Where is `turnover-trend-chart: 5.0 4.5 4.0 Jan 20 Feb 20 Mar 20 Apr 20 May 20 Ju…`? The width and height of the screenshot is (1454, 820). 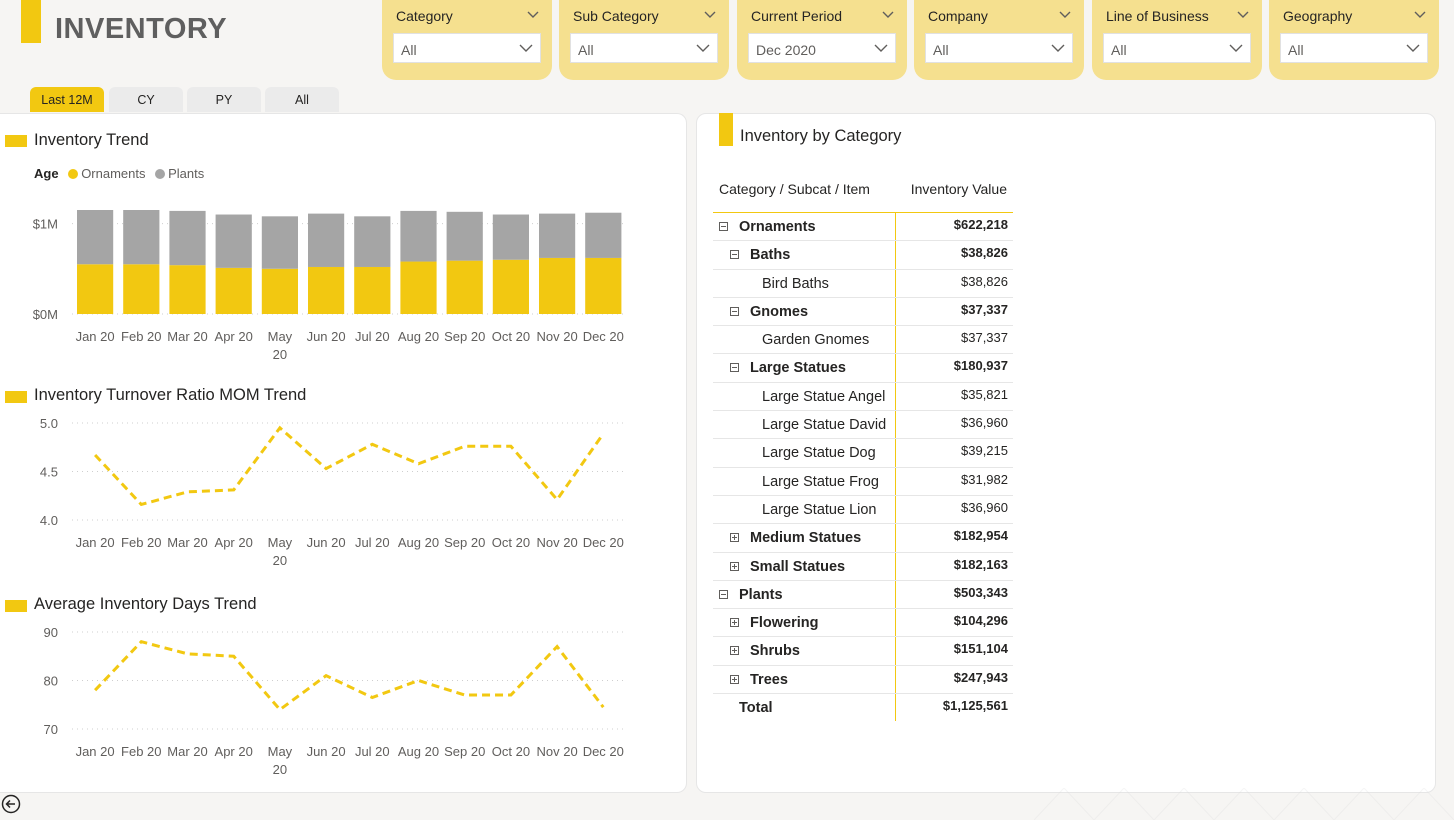 turnover-trend-chart: 5.0 4.5 4.0 Jan 20 Feb 20 Mar 20 Apr 20 May 20 Ju… is located at coordinates (343, 490).